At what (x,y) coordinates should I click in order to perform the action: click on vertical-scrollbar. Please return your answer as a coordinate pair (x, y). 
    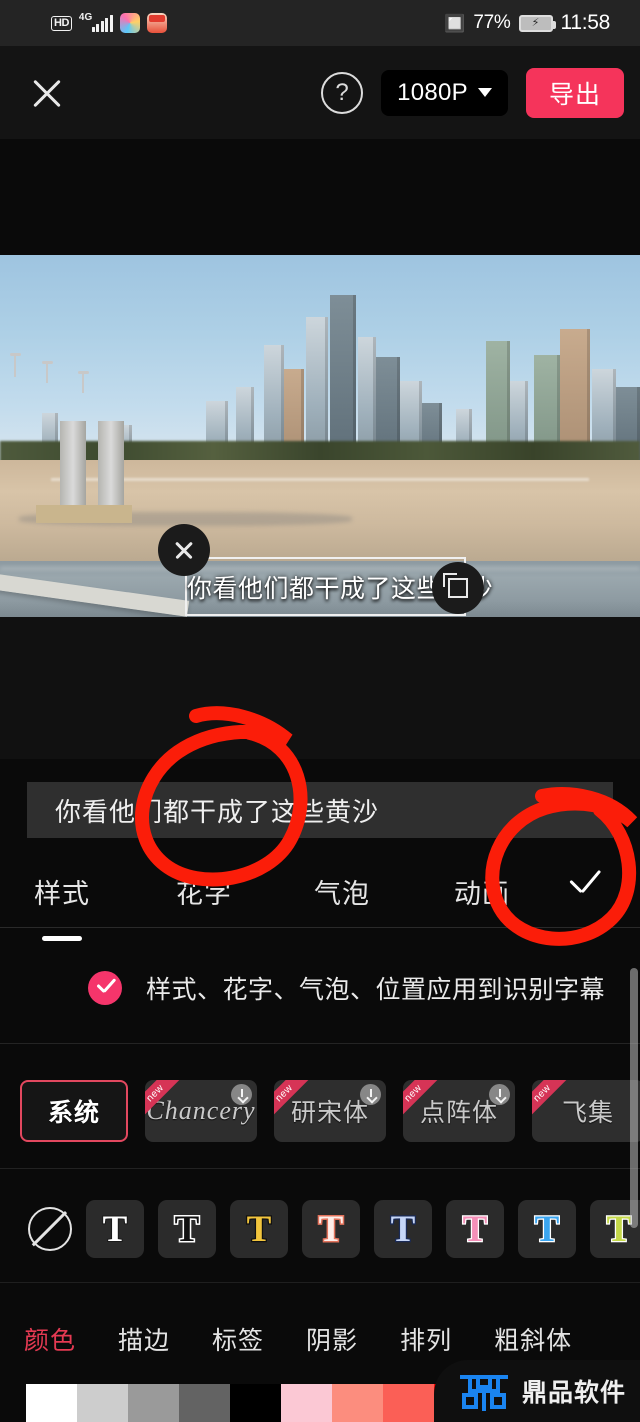
    Looking at the image, I should click on (634, 1098).